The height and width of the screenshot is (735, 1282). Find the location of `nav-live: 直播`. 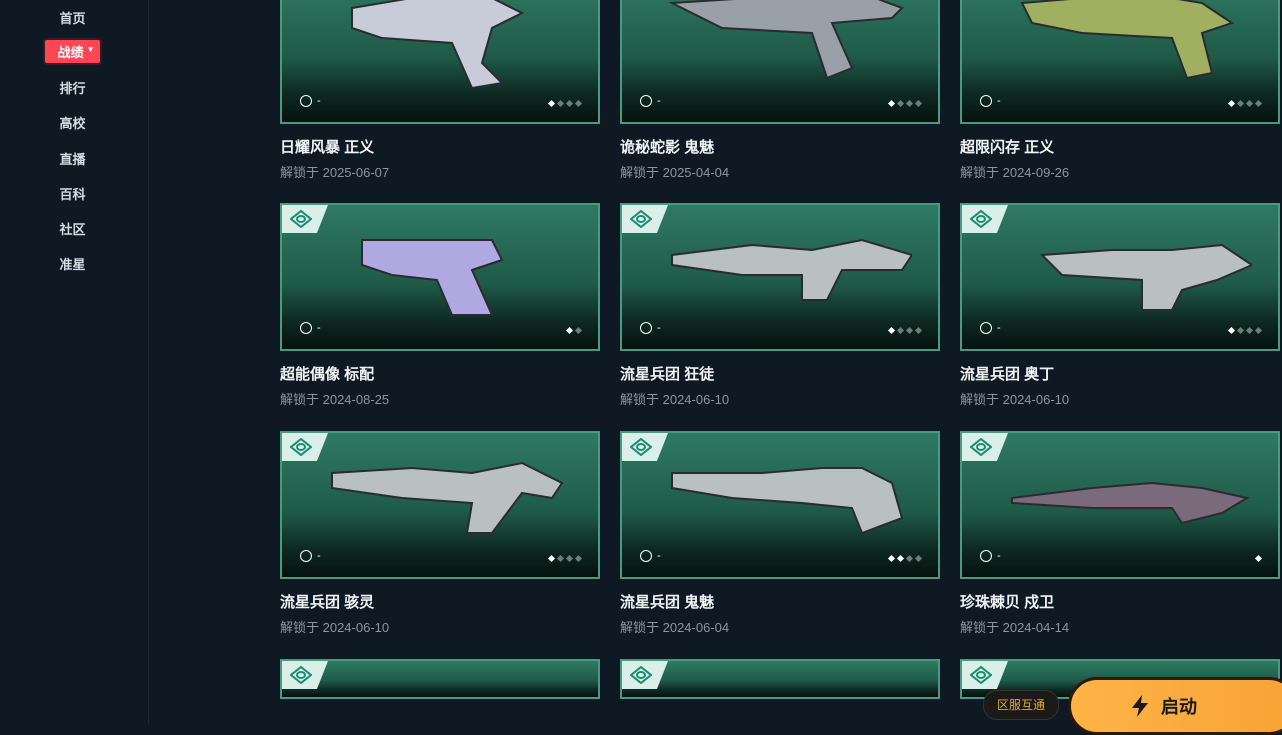

nav-live: 直播 is located at coordinates (72, 158).